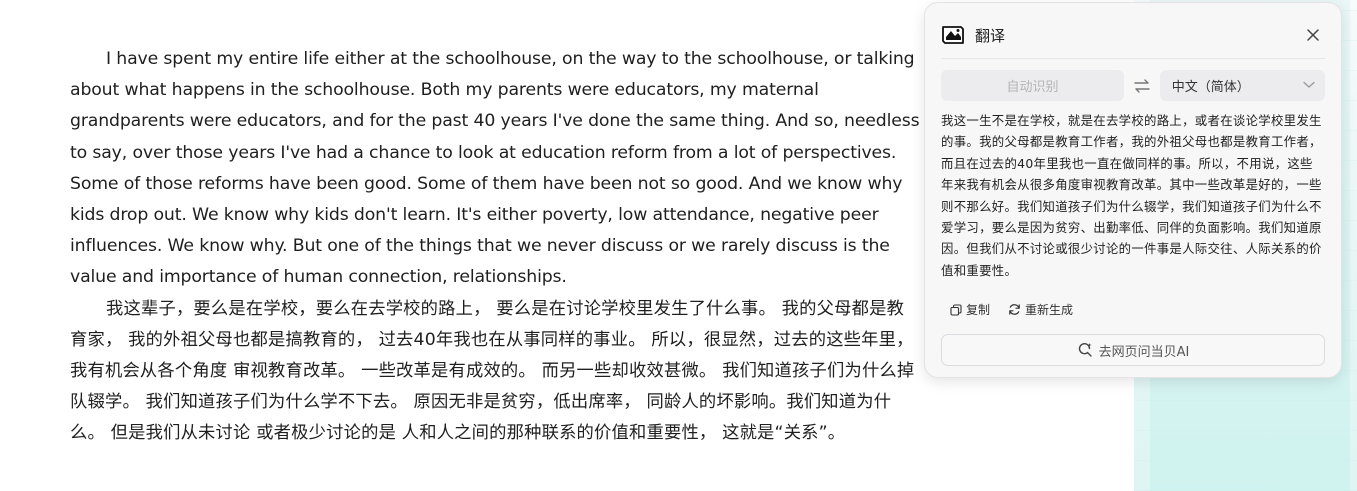  What do you see at coordinates (1309, 85) in the screenshot?
I see `chevron-down-icon` at bounding box center [1309, 85].